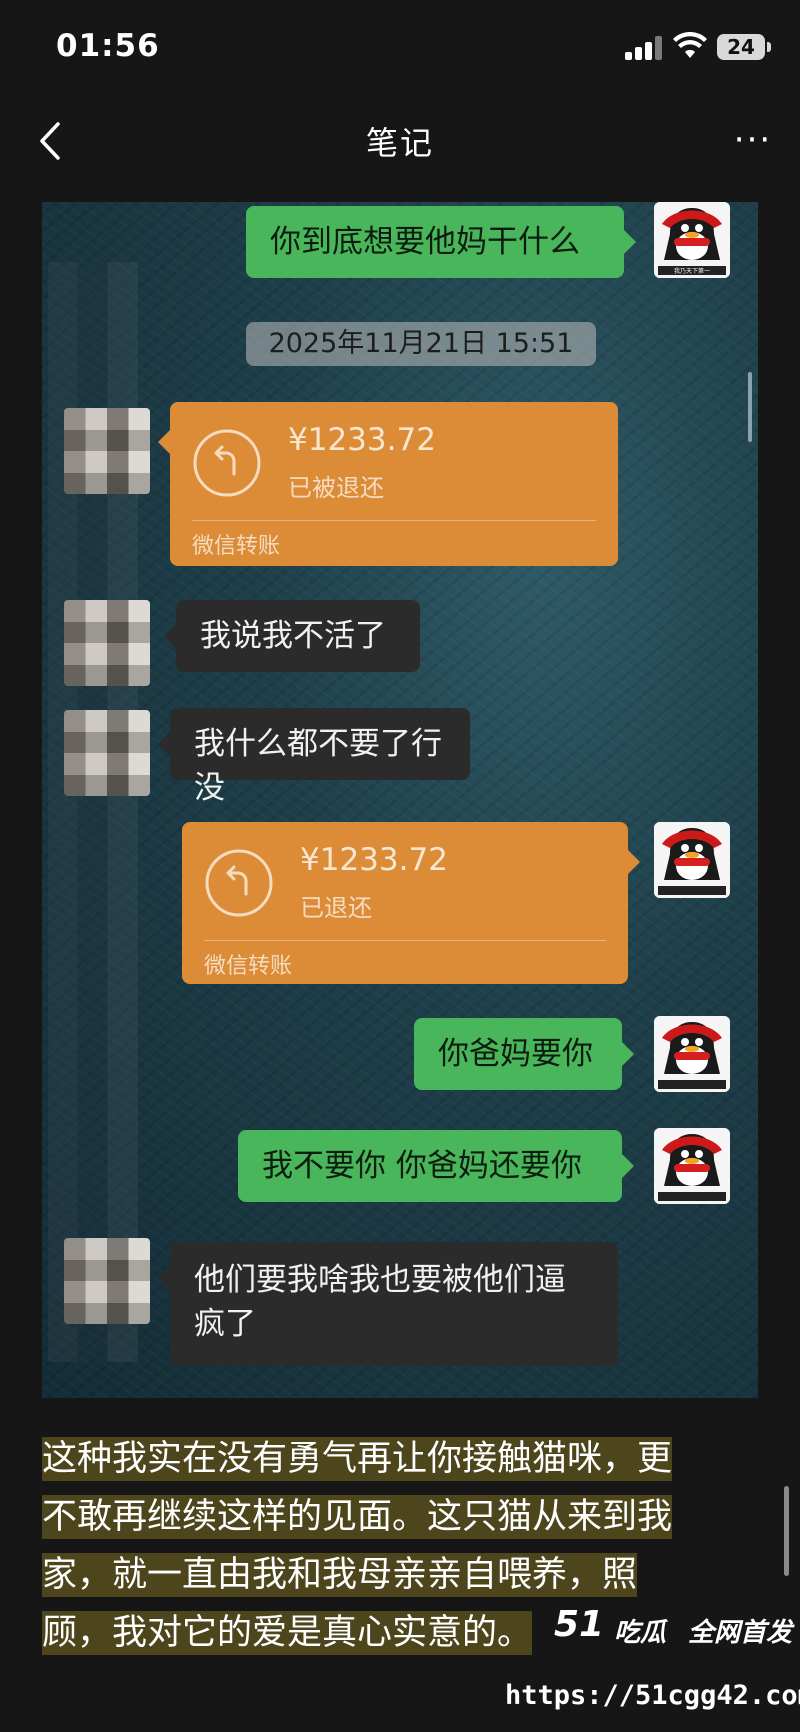  Describe the element at coordinates (422, 1166) in the screenshot. I see `message-text: 我不要你 你爸妈还要你` at that location.